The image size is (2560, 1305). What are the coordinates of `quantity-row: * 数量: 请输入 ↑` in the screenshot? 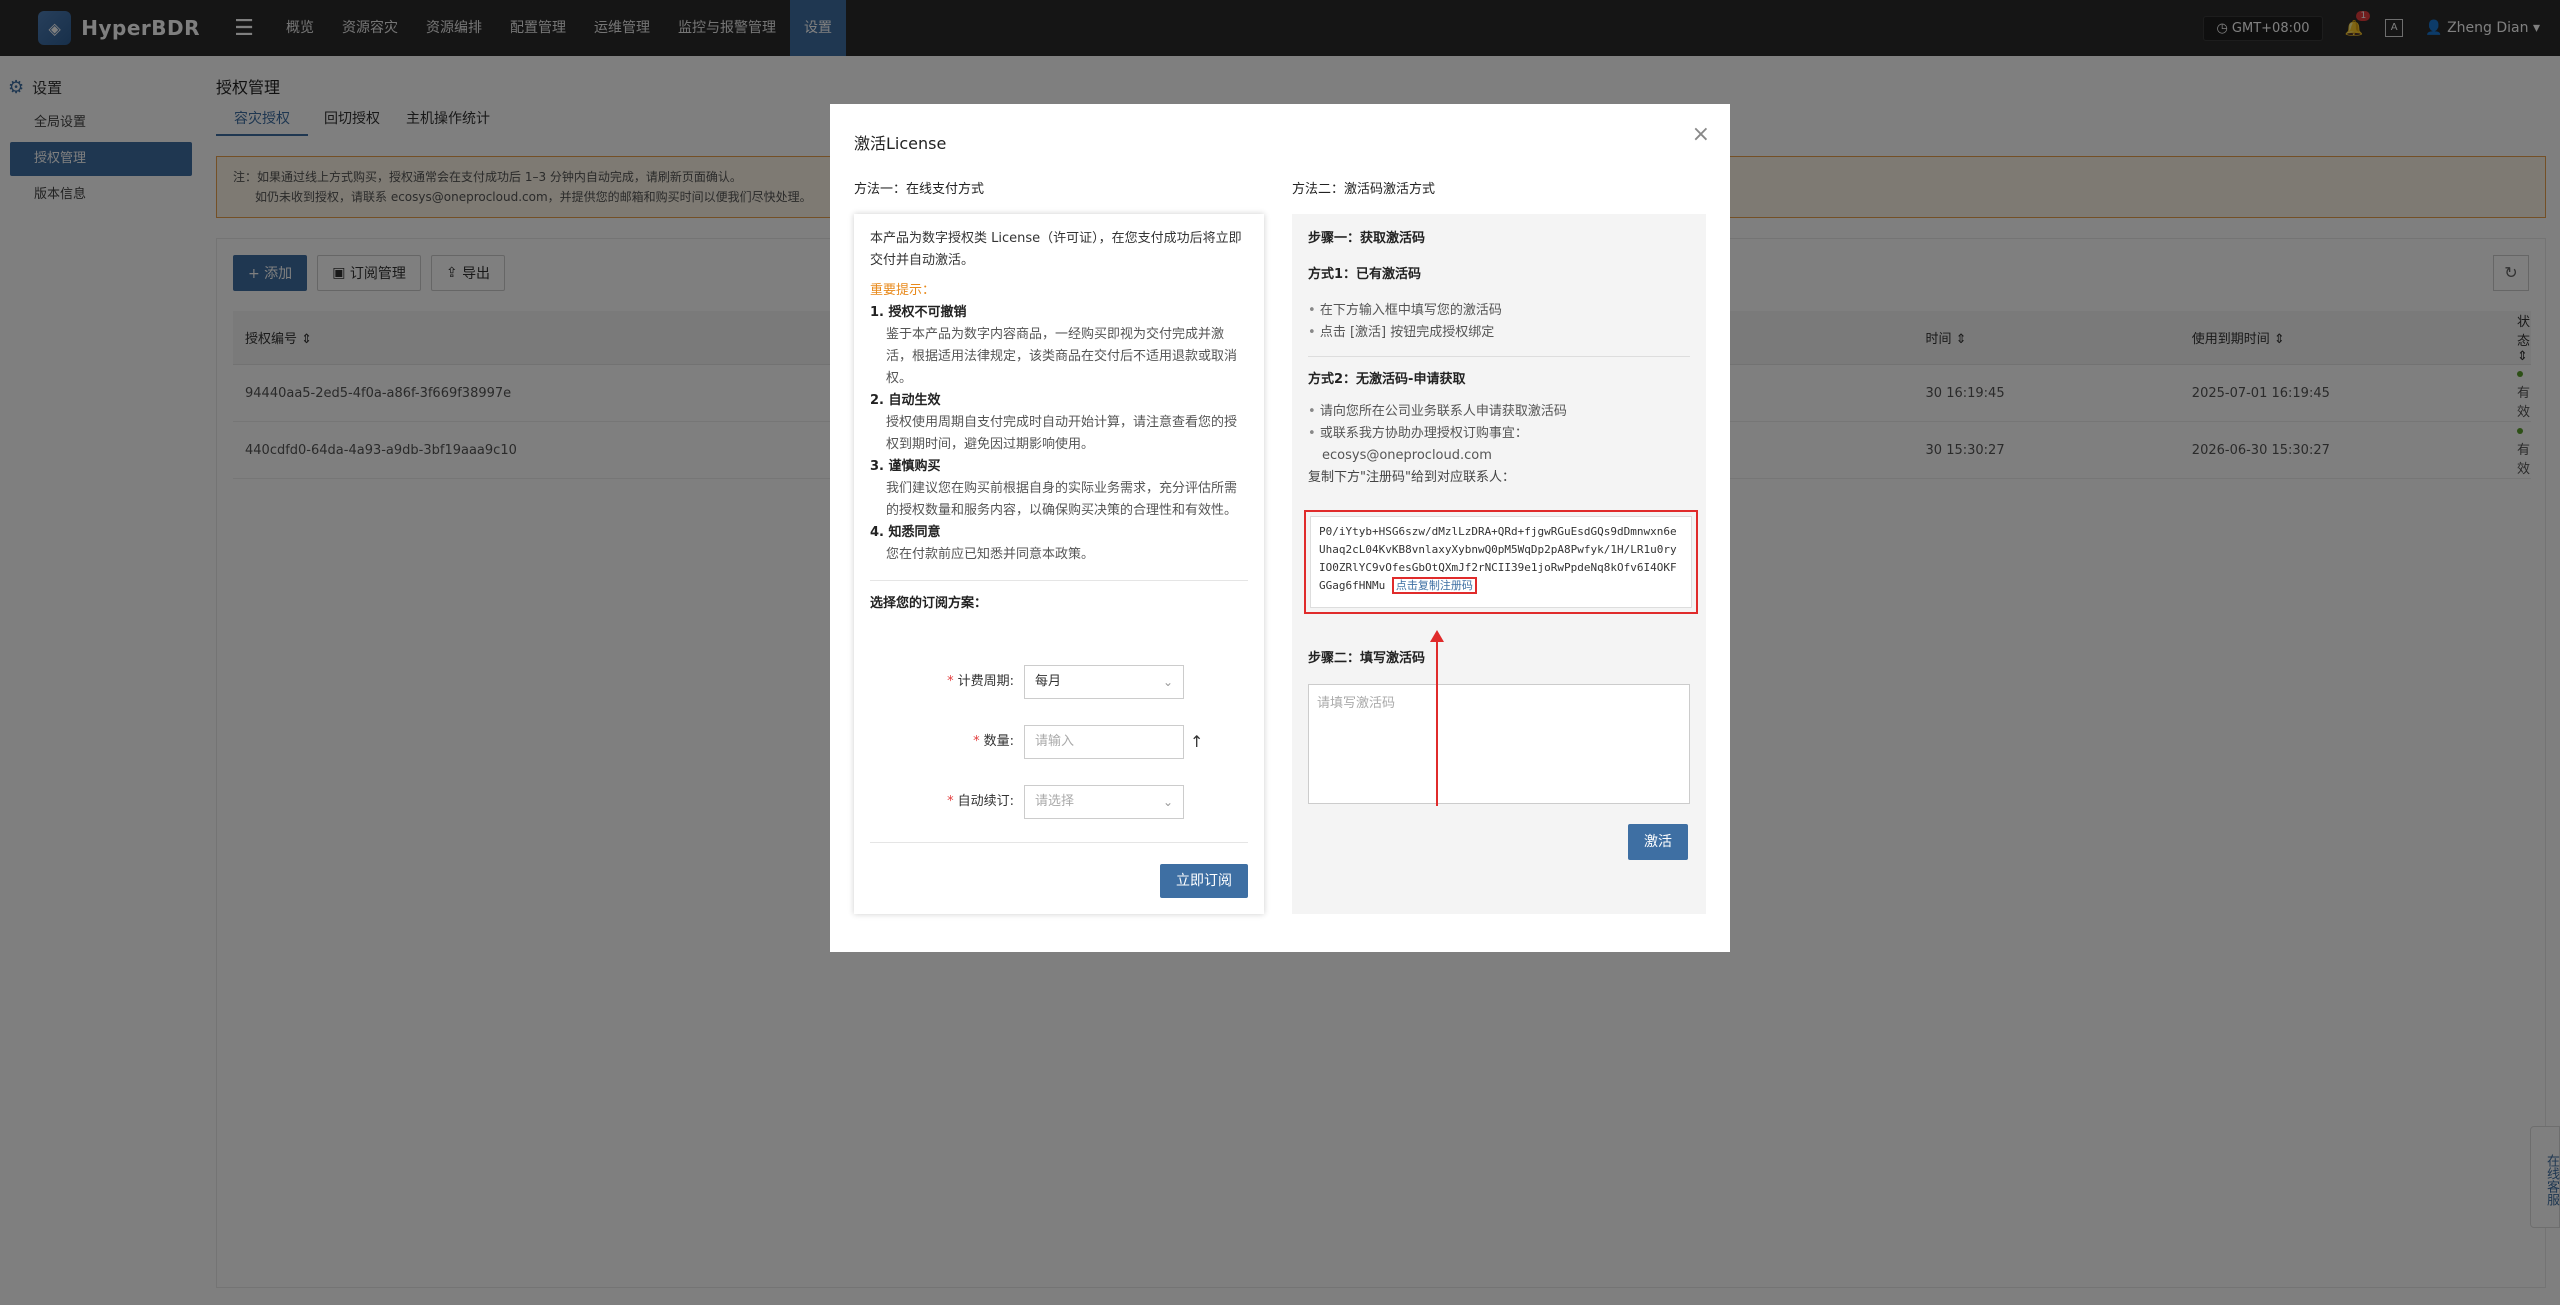 It's located at (1059, 742).